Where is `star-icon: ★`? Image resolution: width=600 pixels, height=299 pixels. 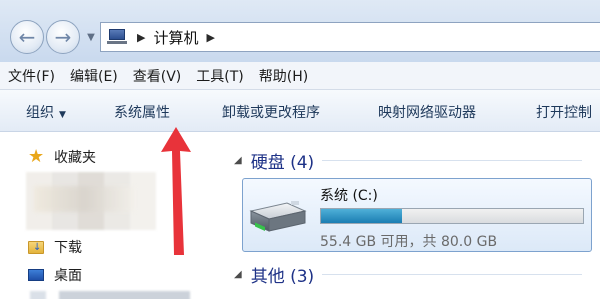 star-icon: ★ is located at coordinates (36, 156).